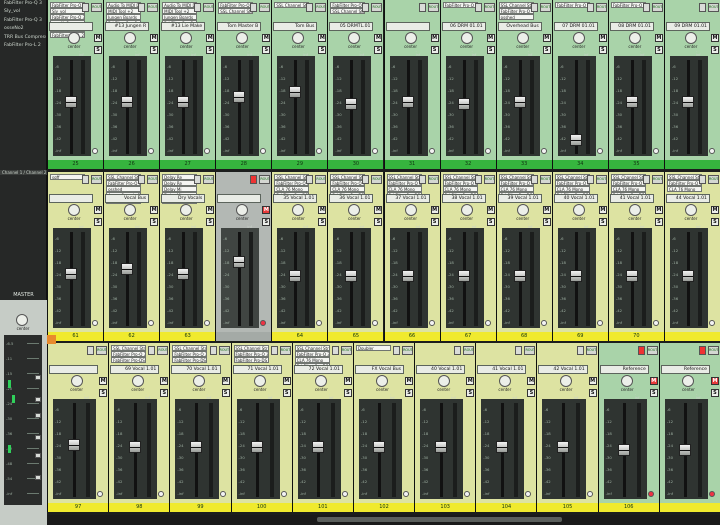 The width and height of the screenshot is (720, 525). What do you see at coordinates (687, 26) in the screenshot?
I see `track-name: 09 DRM 01.01` at bounding box center [687, 26].